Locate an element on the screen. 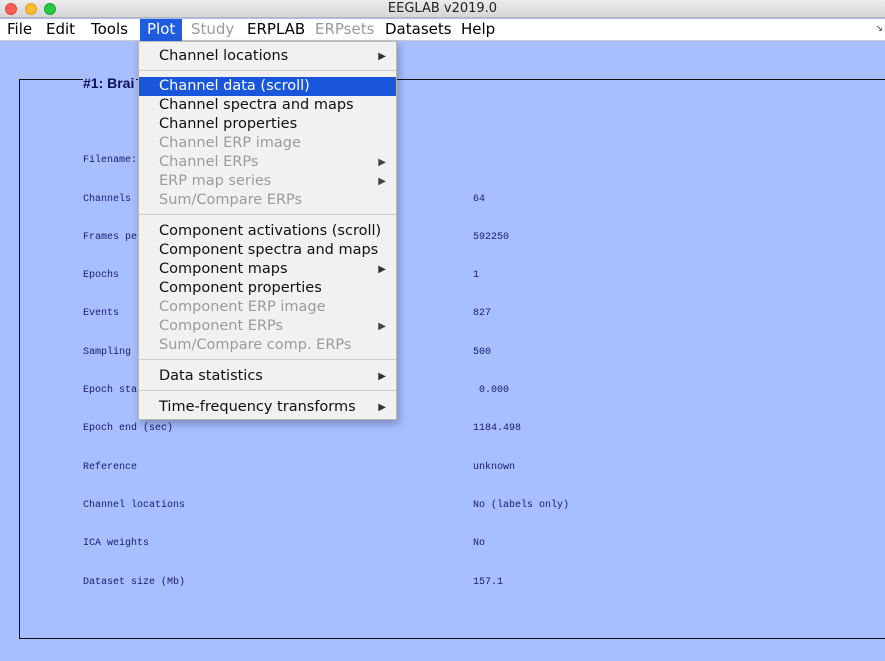  window-title: EEGLAB v2019.0 is located at coordinates (442, 8).